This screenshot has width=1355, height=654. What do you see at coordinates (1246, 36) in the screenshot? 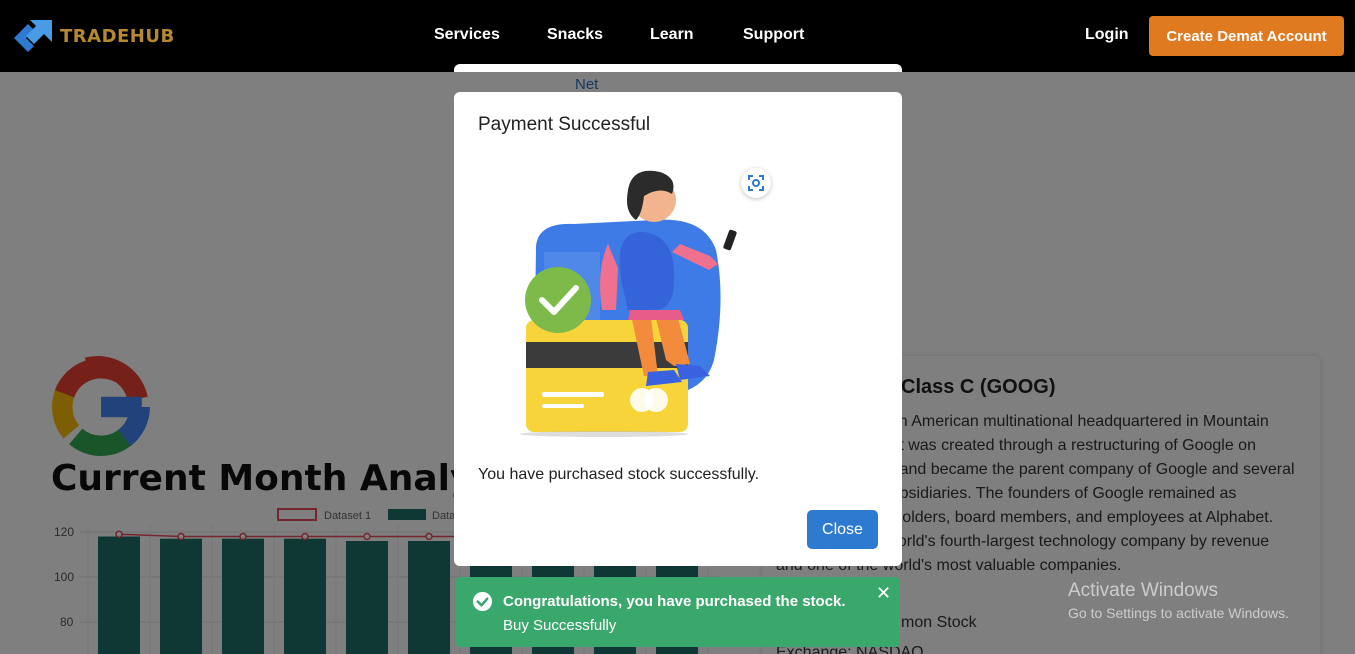
I see `create-demat-account-button: Create Demat Account` at bounding box center [1246, 36].